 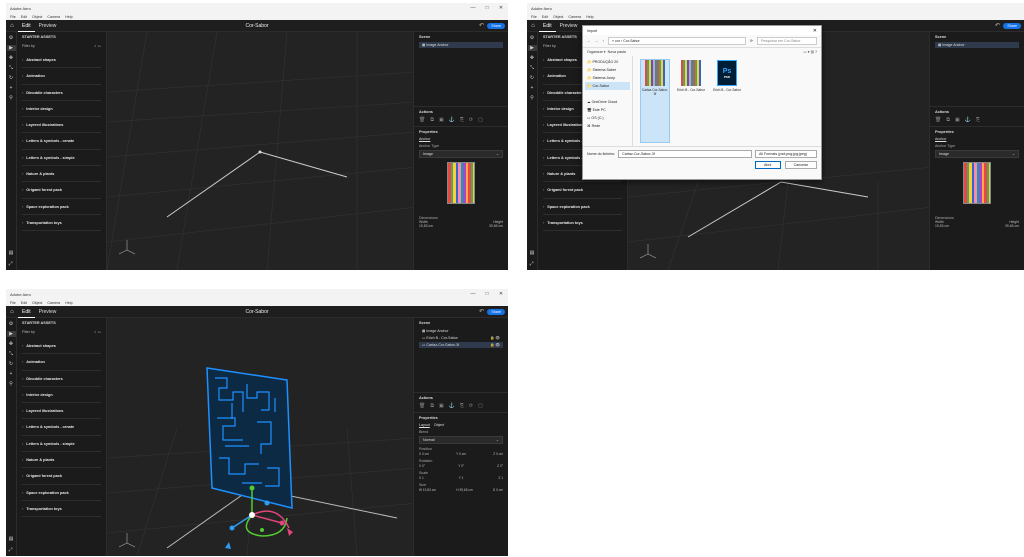 What do you see at coordinates (461, 338) in the screenshot?
I see `scene-item: ▭ Erich B - Cor-Sabor 🔒 👁` at bounding box center [461, 338].